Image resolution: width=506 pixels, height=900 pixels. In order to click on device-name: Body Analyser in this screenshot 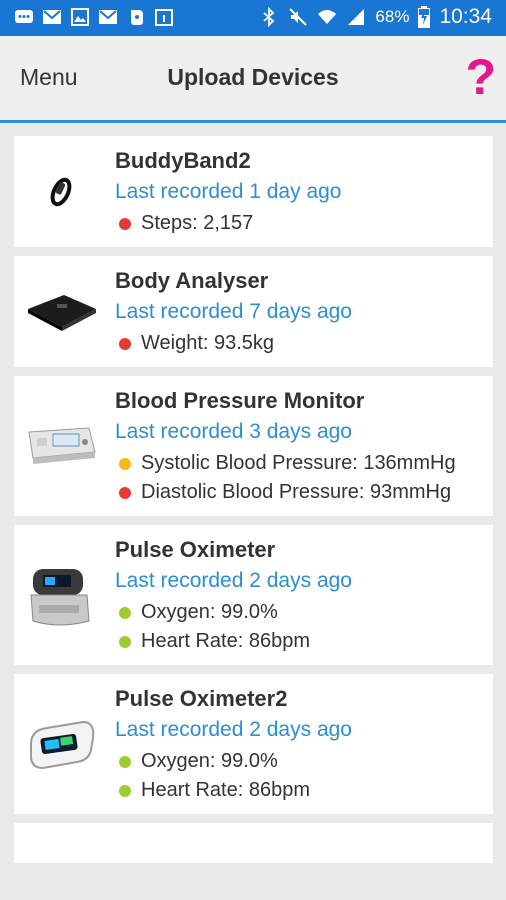, I will do `click(192, 280)`.